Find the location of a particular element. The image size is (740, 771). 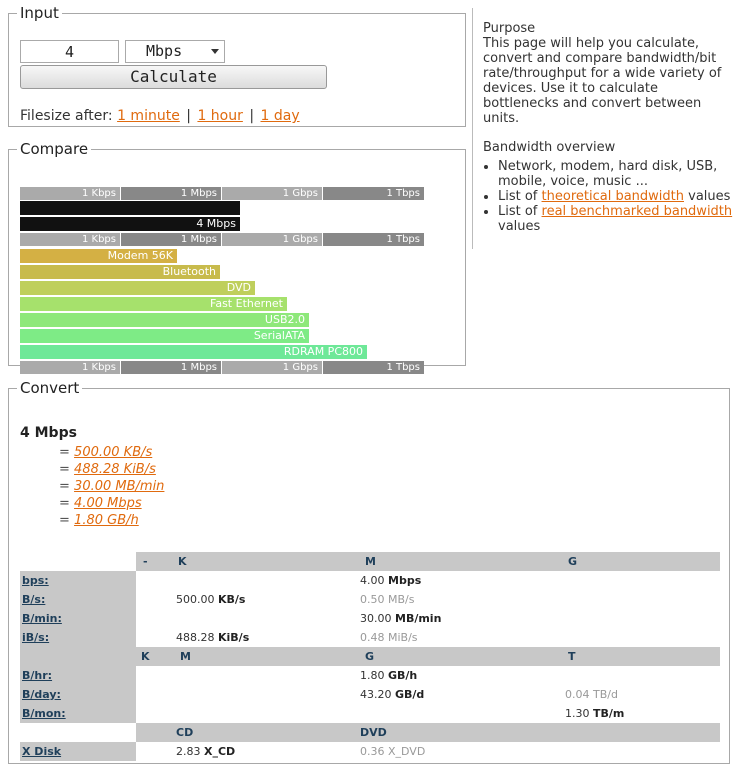

equivalent-link: 30.00 MB/min is located at coordinates (119, 486).